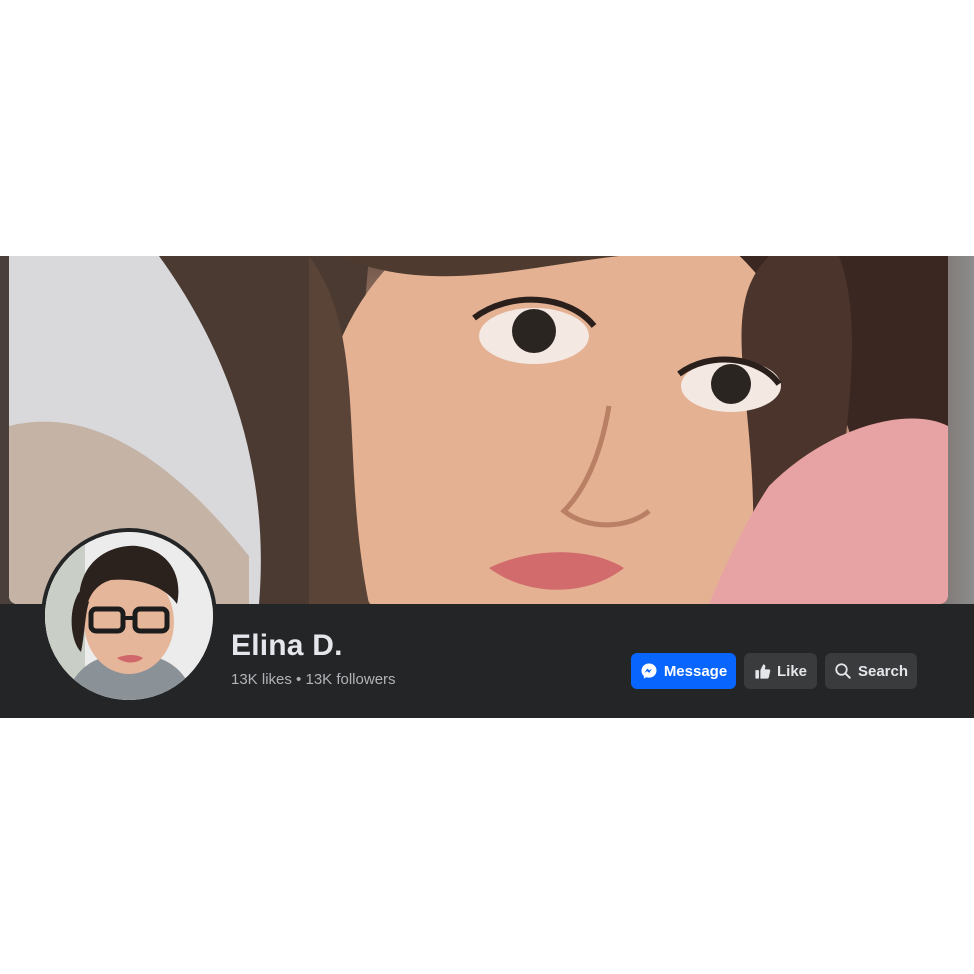  I want to click on magnifier-icon, so click(843, 671).